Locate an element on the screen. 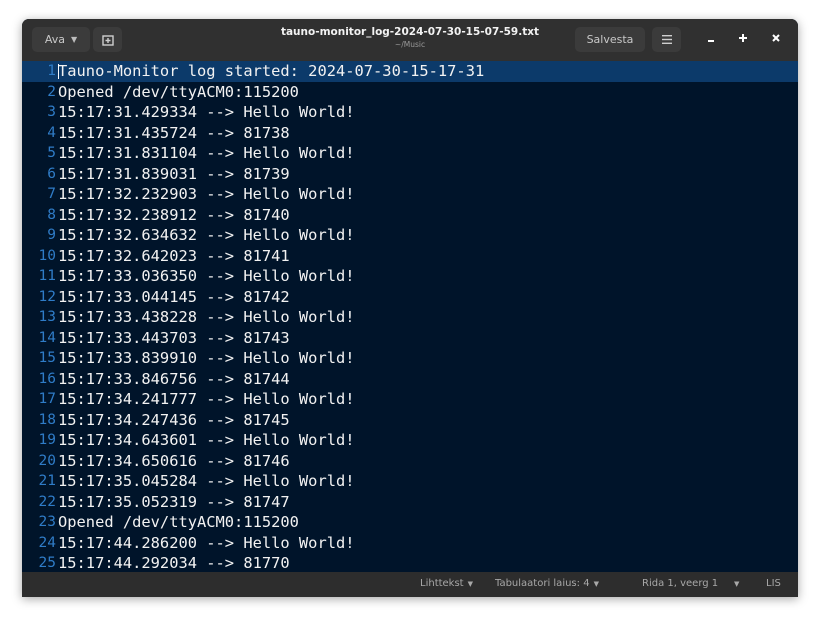 The image size is (819, 621). editor-line: 6 15:17:31.839031 --> 81739 is located at coordinates (410, 174).